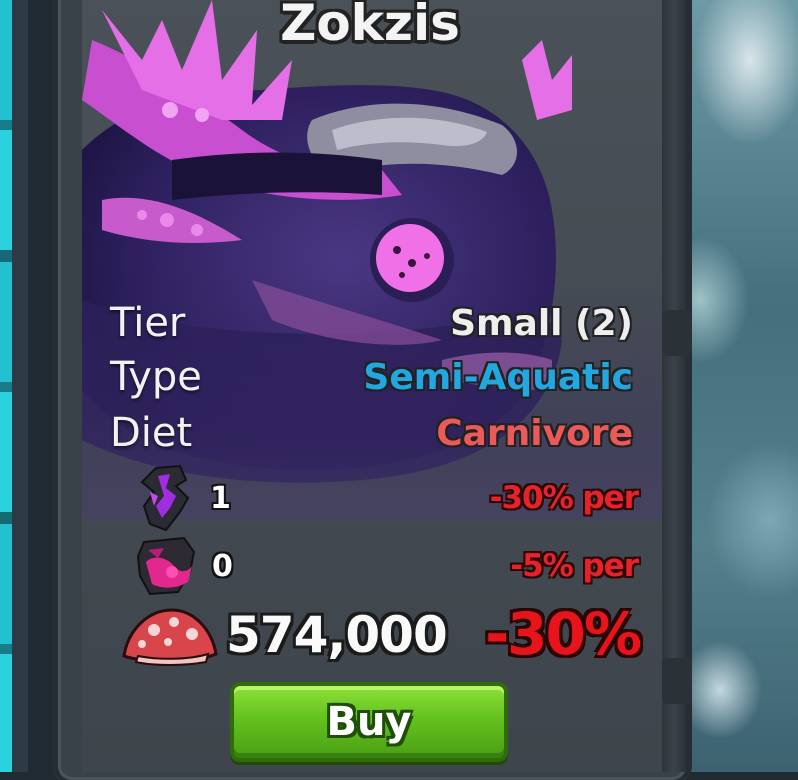 This screenshot has width=798, height=780. I want to click on price-amount: 574,000, so click(337, 635).